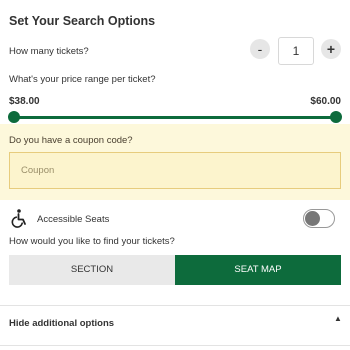 The image size is (350, 350). What do you see at coordinates (82, 79) in the screenshot?
I see `price-range-label: What's your price range per ticket?` at bounding box center [82, 79].